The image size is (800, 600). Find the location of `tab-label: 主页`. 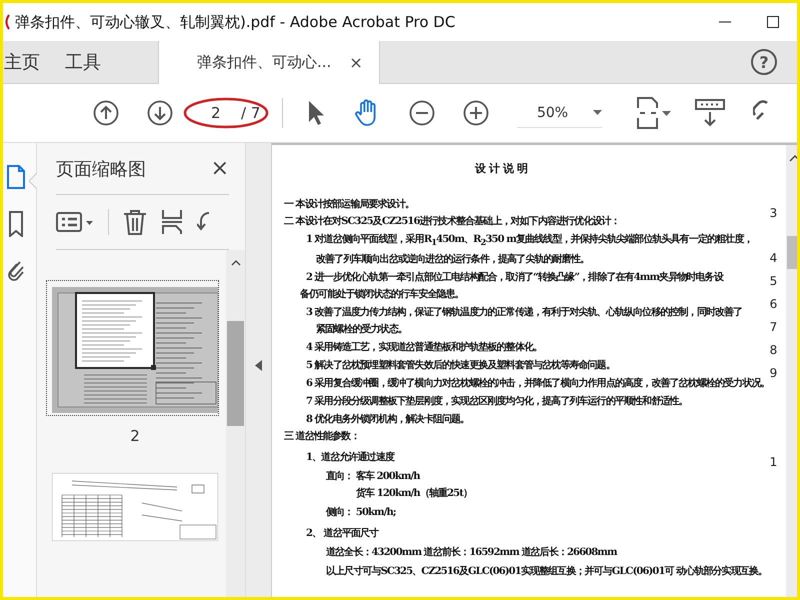

tab-label: 主页 is located at coordinates (22, 62).